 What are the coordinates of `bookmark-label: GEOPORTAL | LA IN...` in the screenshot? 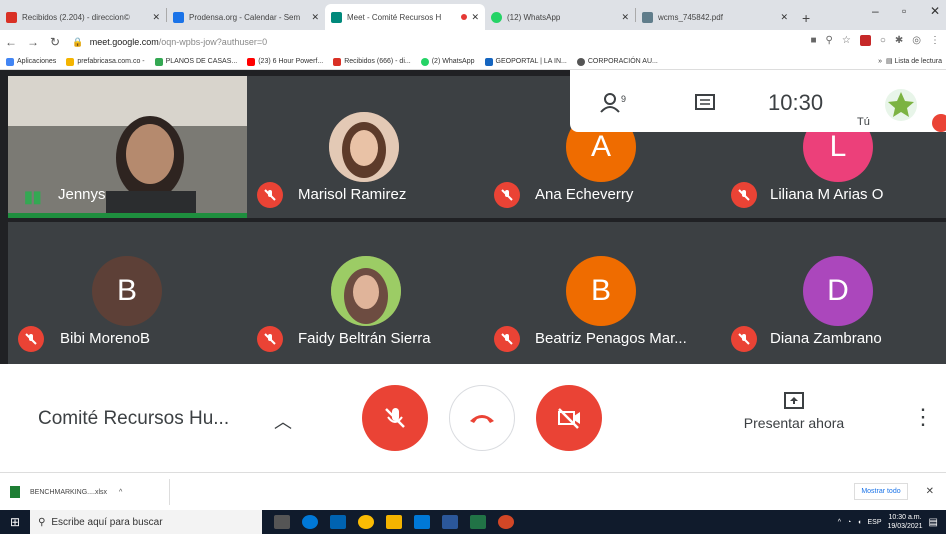 It's located at (531, 61).